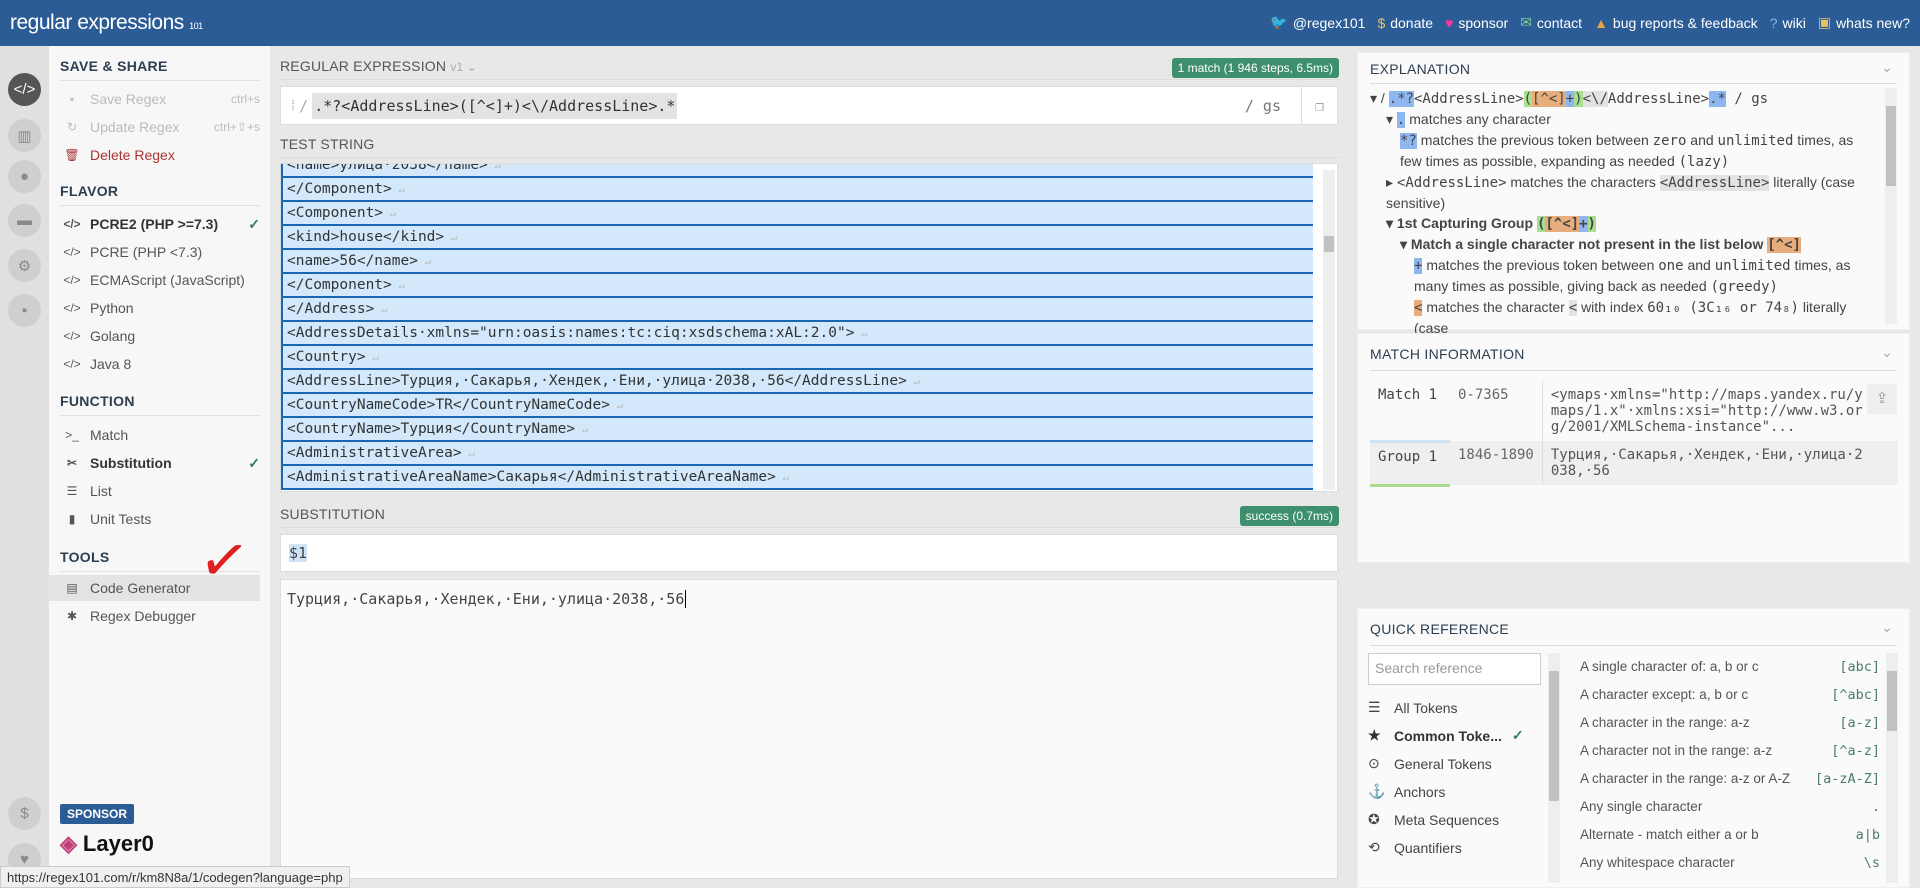  Describe the element at coordinates (1526, 22) in the screenshot. I see `mail-icon: ✉` at that location.